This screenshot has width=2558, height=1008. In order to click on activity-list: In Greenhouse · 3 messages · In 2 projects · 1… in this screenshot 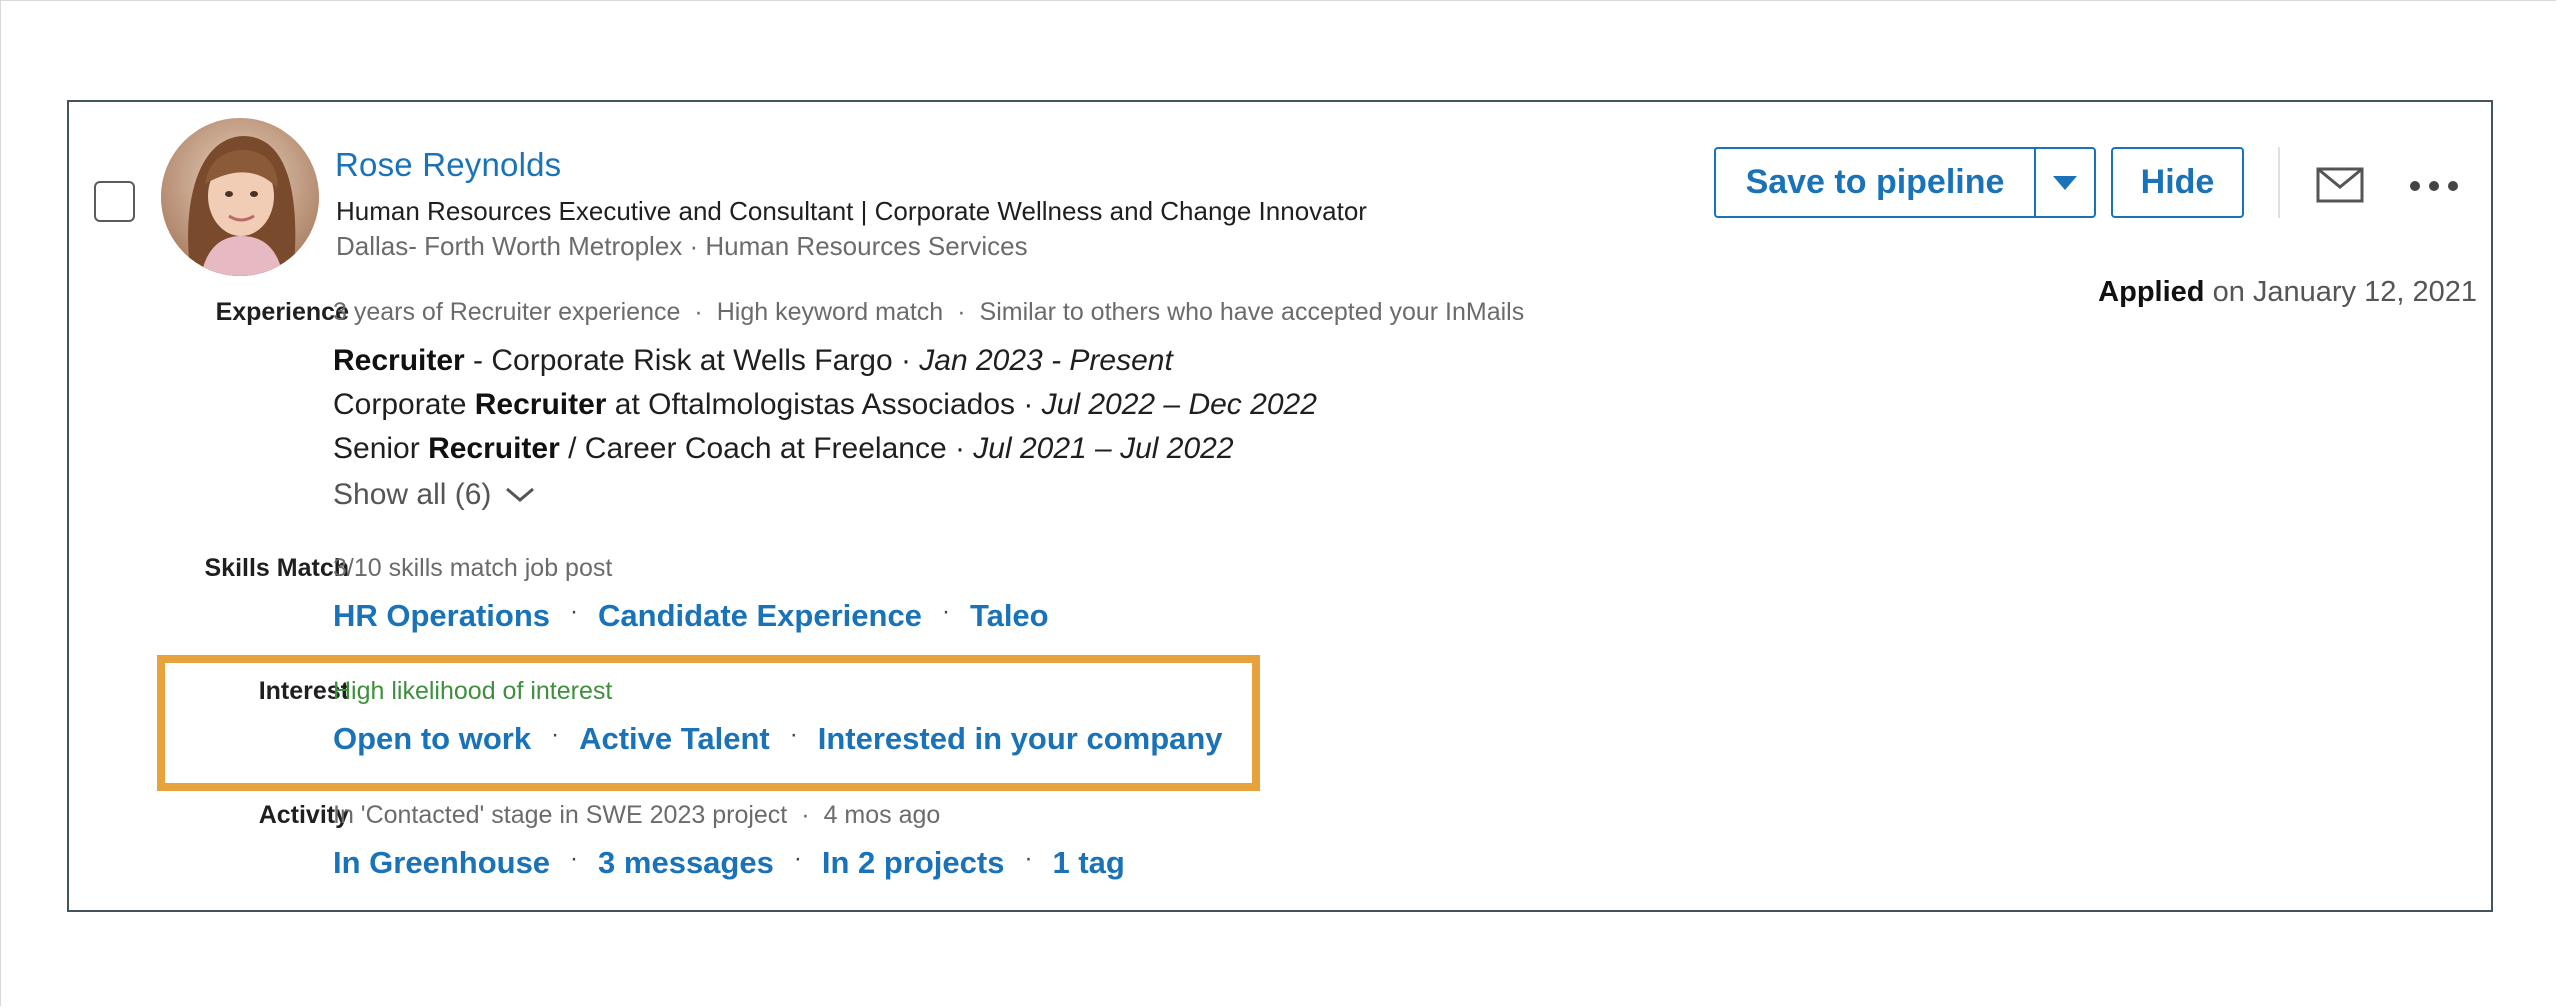, I will do `click(729, 863)`.